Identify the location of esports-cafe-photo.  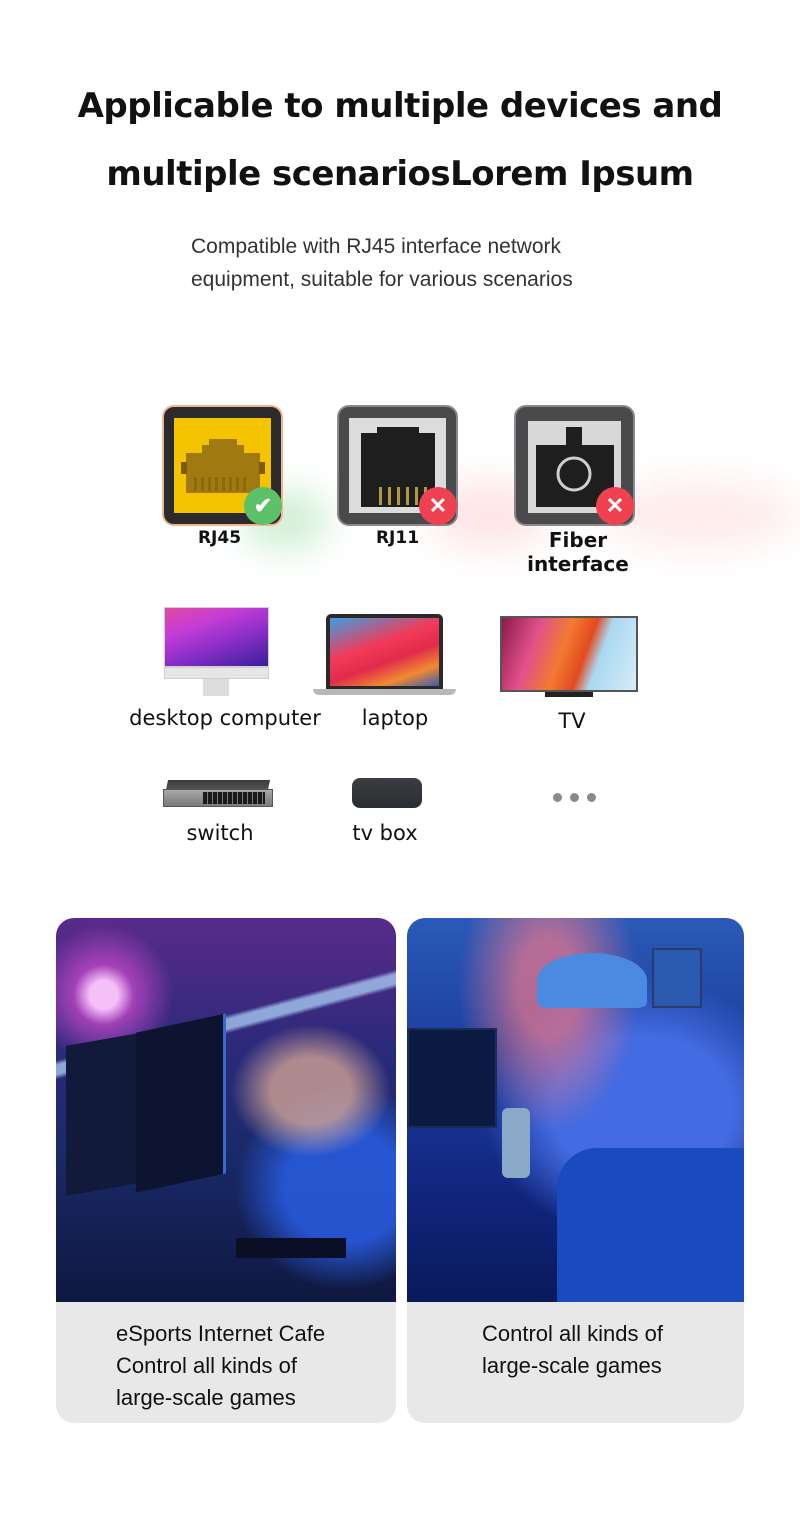
(226, 1110).